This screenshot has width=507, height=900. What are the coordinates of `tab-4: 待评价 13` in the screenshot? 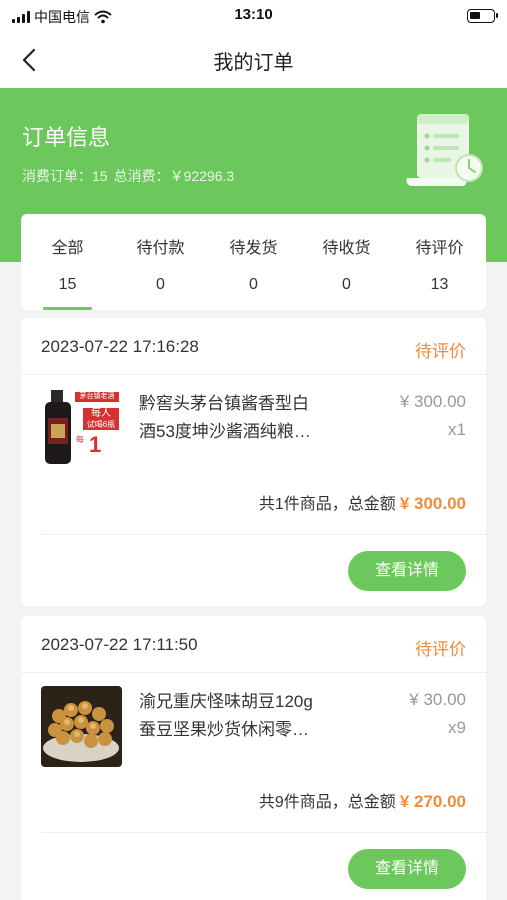 It's located at (439, 262).